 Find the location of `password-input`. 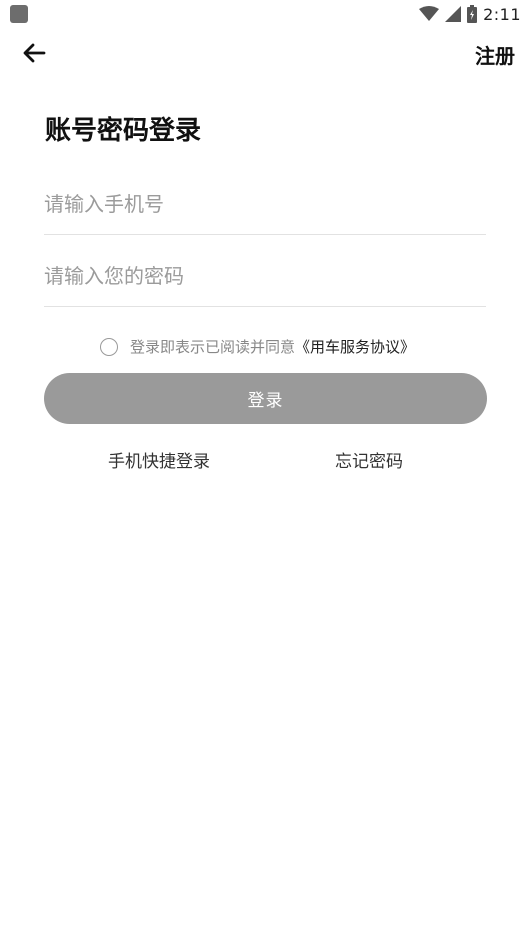

password-input is located at coordinates (265, 276).